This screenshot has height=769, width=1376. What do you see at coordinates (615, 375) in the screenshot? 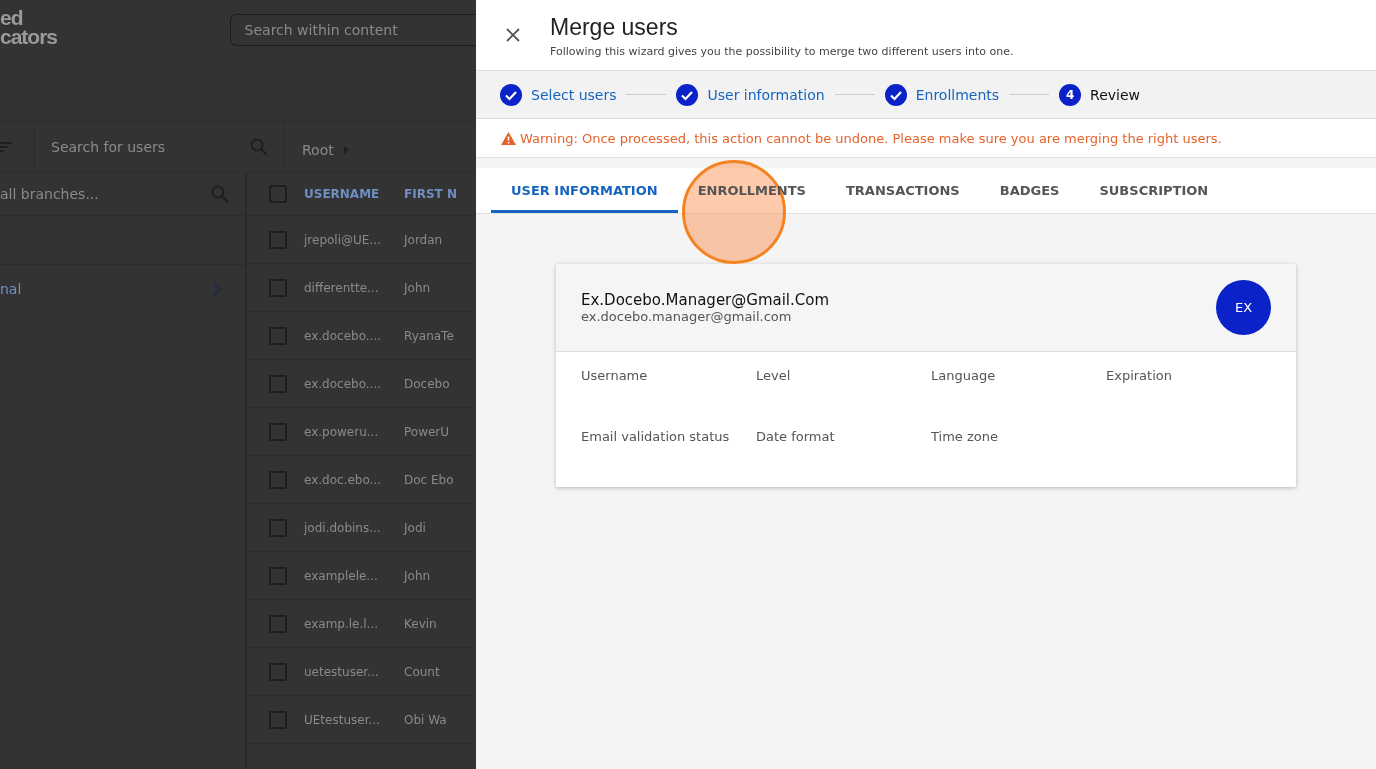
I see `field-label: Username` at bounding box center [615, 375].